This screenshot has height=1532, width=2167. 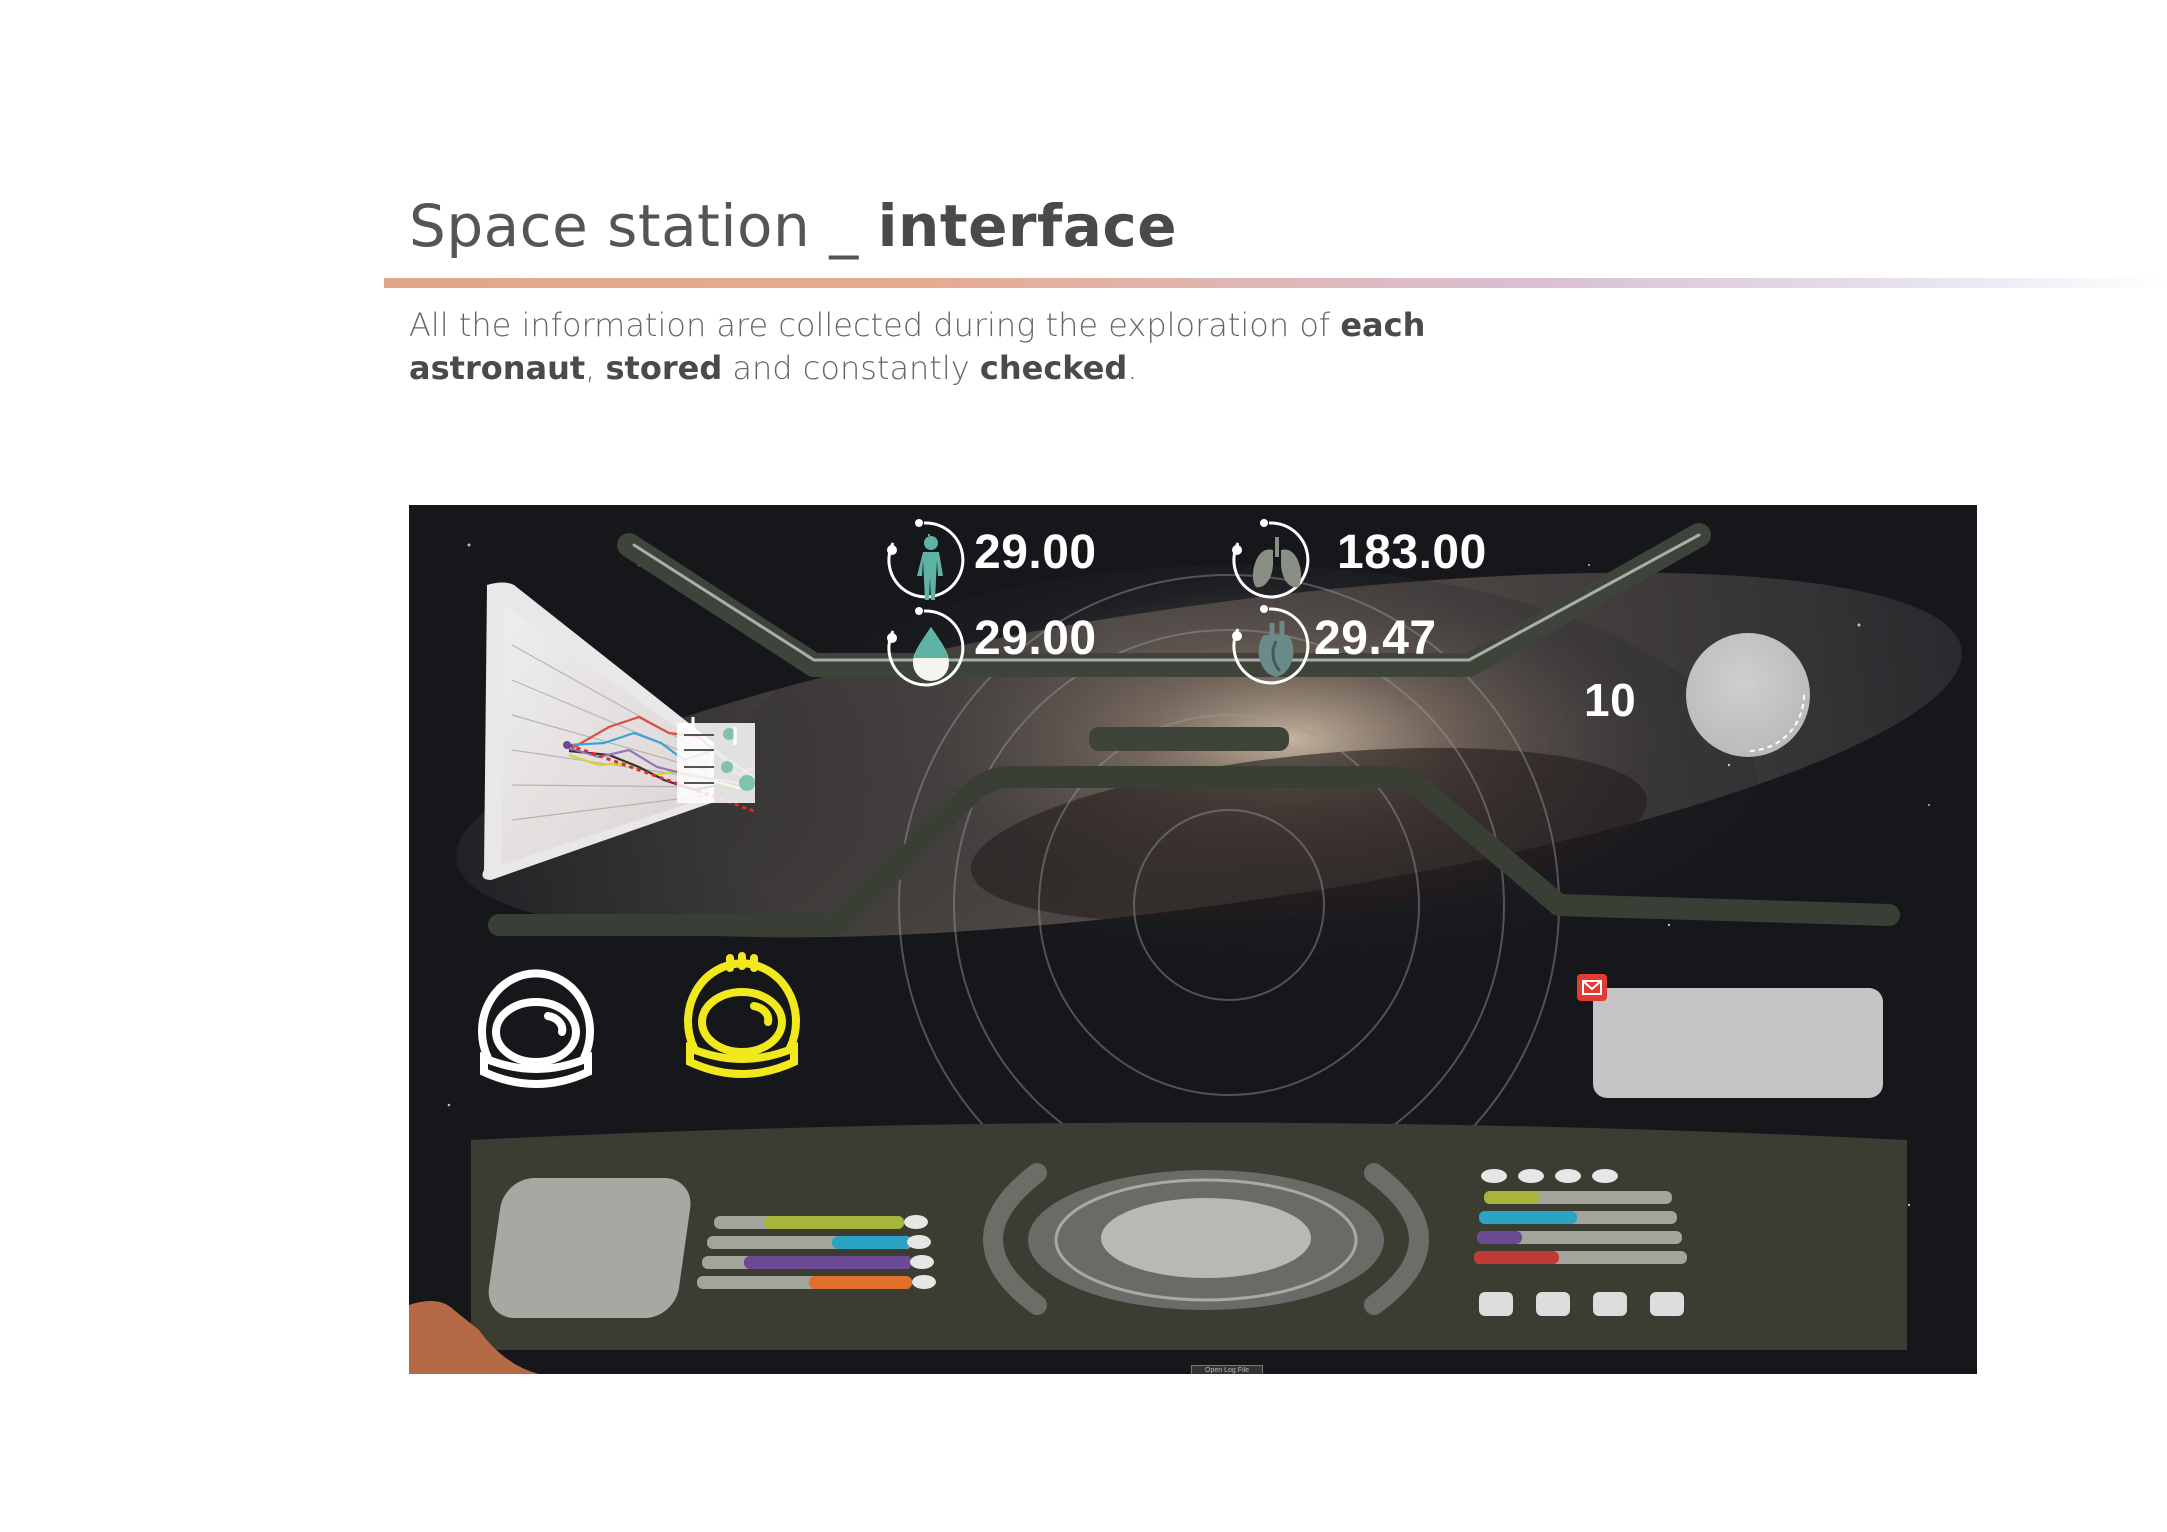 I want to click on lungs-icon, so click(x=1269, y=560).